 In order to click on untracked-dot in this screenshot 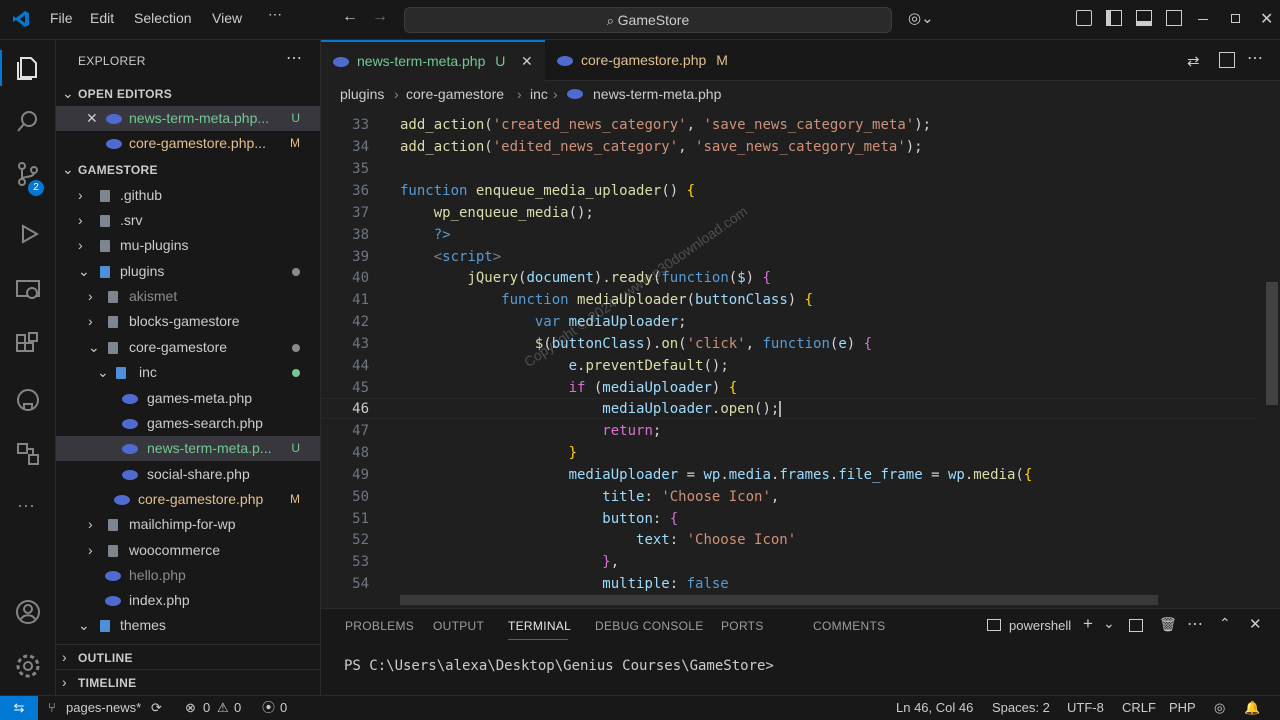, I will do `click(296, 373)`.